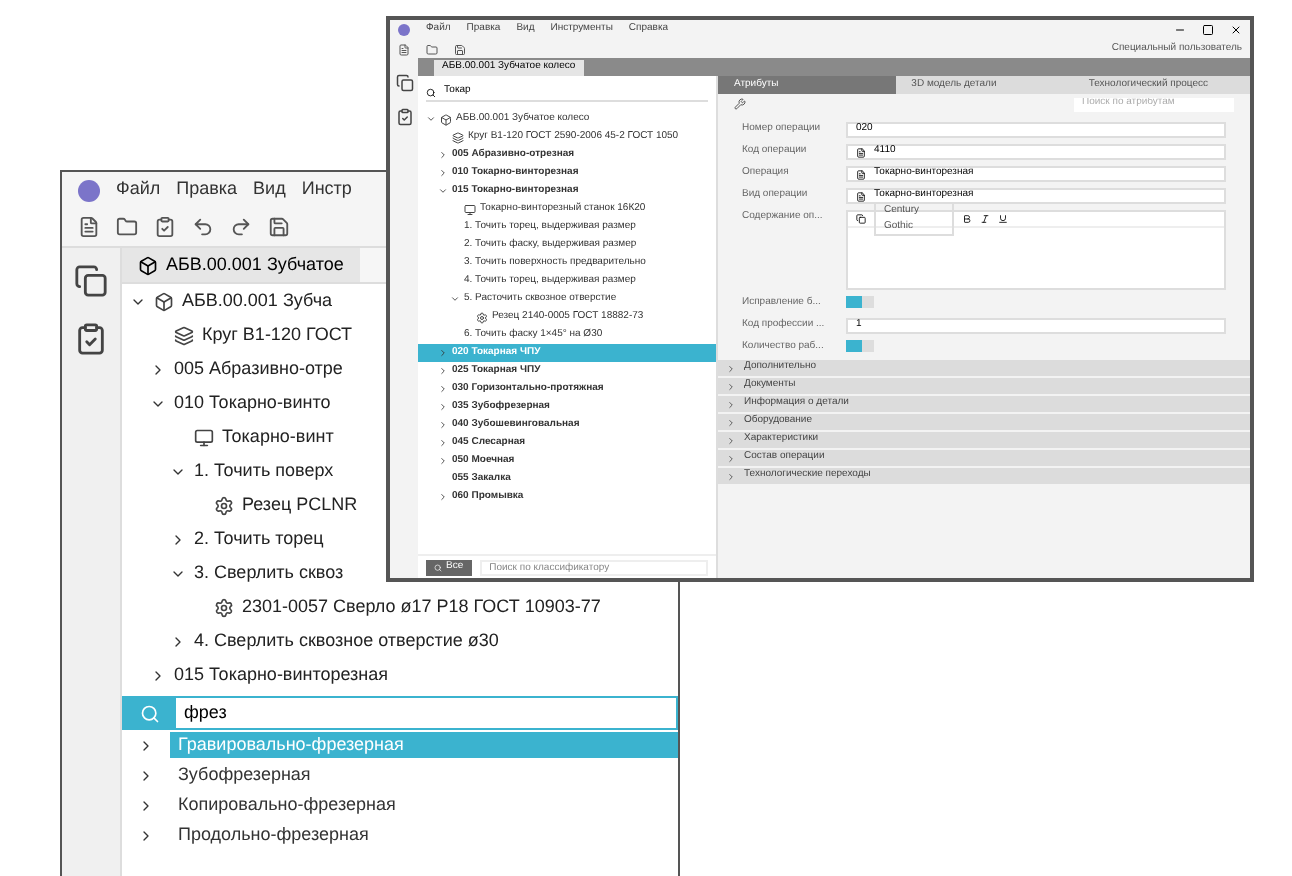  Describe the element at coordinates (241, 227) in the screenshot. I see `redo-icon` at that location.